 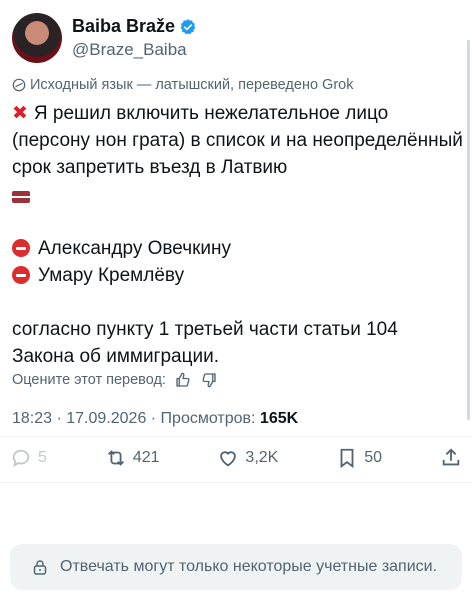 I want to click on repost-count: 421, so click(x=146, y=457).